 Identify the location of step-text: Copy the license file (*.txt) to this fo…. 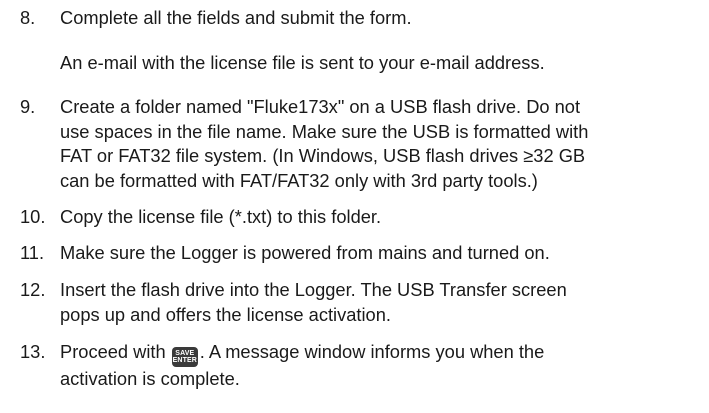
(383, 217).